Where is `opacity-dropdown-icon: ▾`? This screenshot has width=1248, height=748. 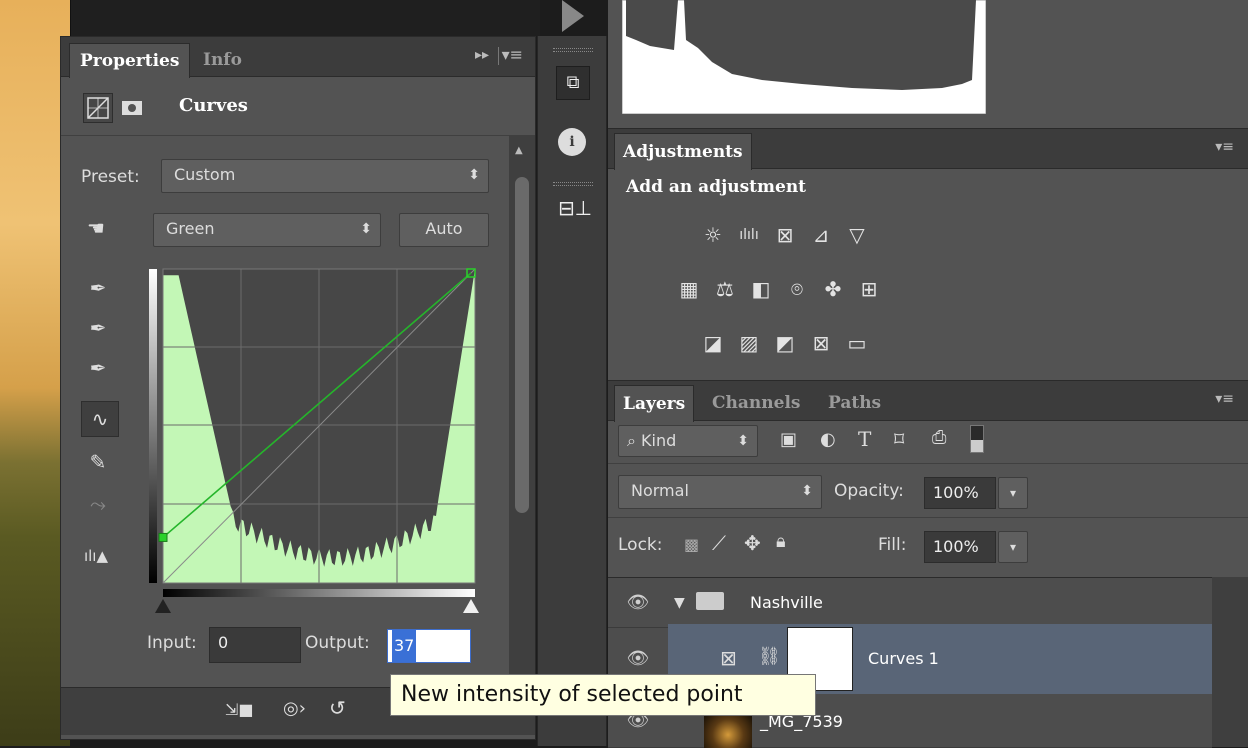 opacity-dropdown-icon: ▾ is located at coordinates (1013, 493).